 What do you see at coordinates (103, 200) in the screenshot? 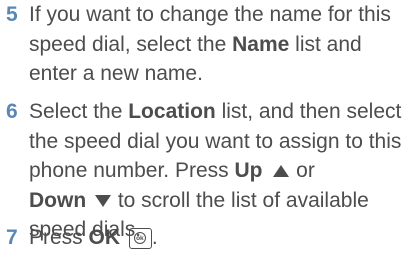
I see `down-arrow-icon` at bounding box center [103, 200].